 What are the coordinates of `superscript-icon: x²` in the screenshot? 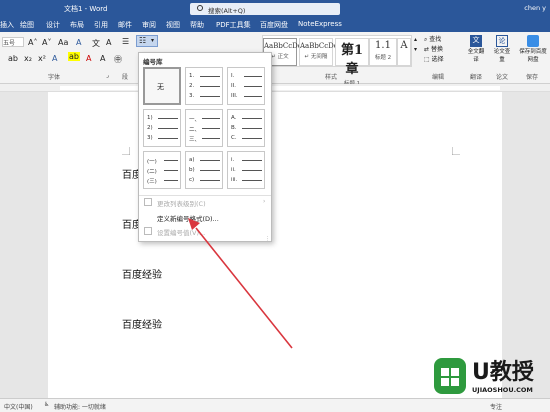 It's located at (42, 58).